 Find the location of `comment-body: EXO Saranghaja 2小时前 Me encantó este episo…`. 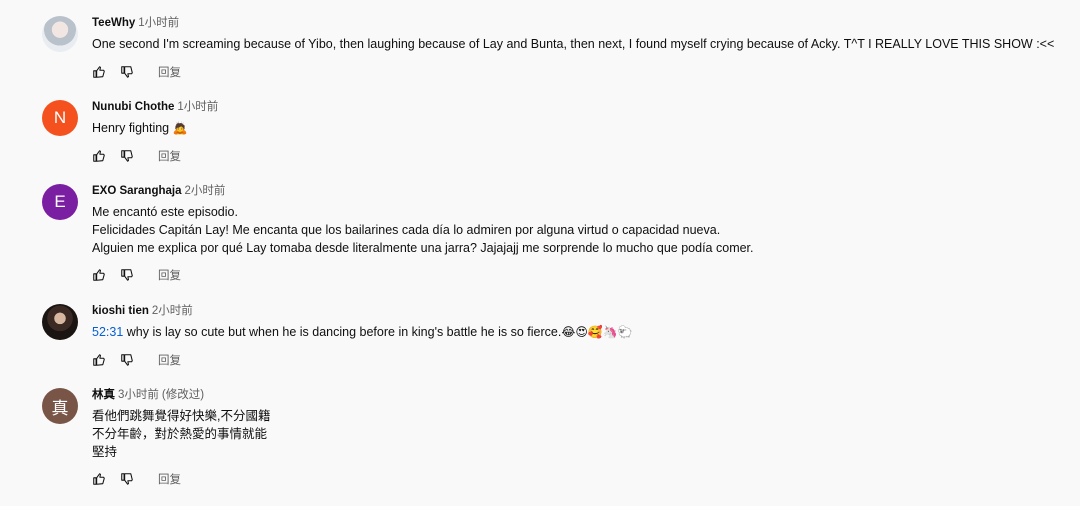

comment-body: EXO Saranghaja 2小时前 Me encantó este episo… is located at coordinates (576, 220).